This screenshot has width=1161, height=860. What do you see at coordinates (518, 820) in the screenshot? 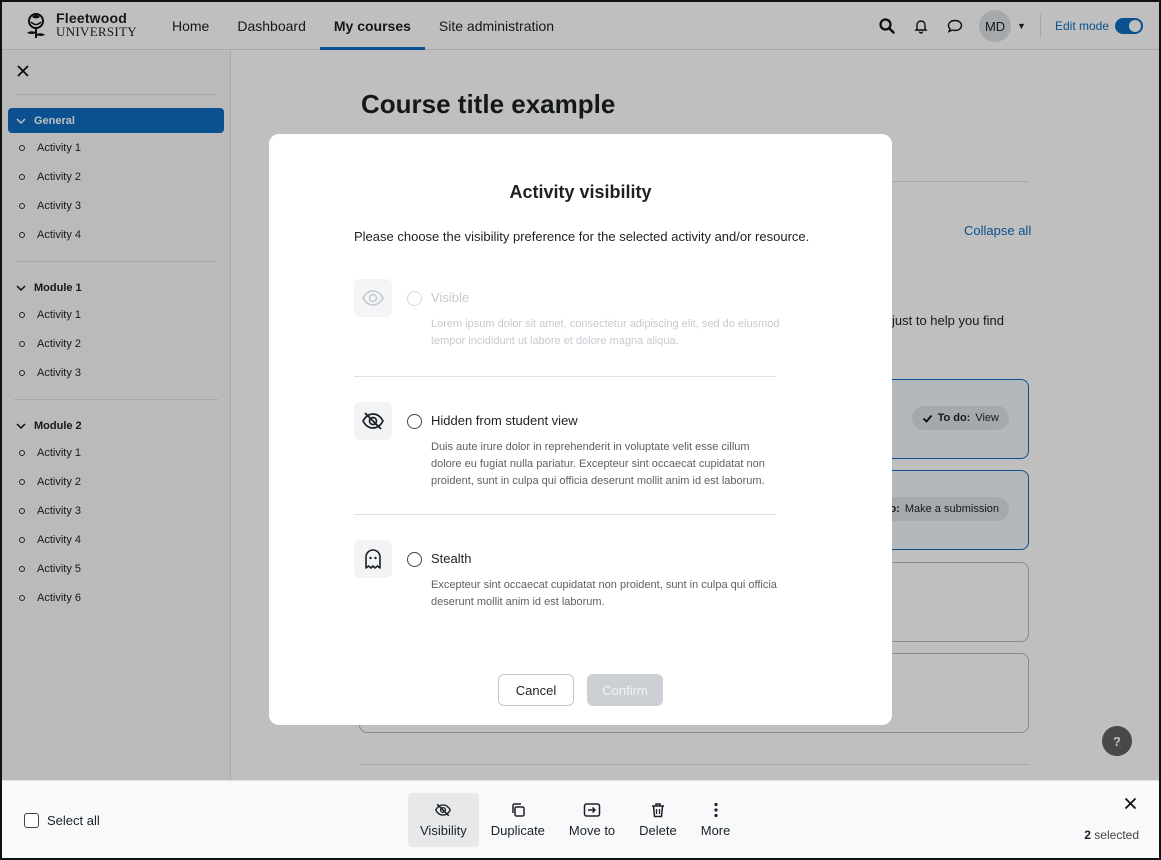
I see `duplicate-button: Duplicate` at bounding box center [518, 820].